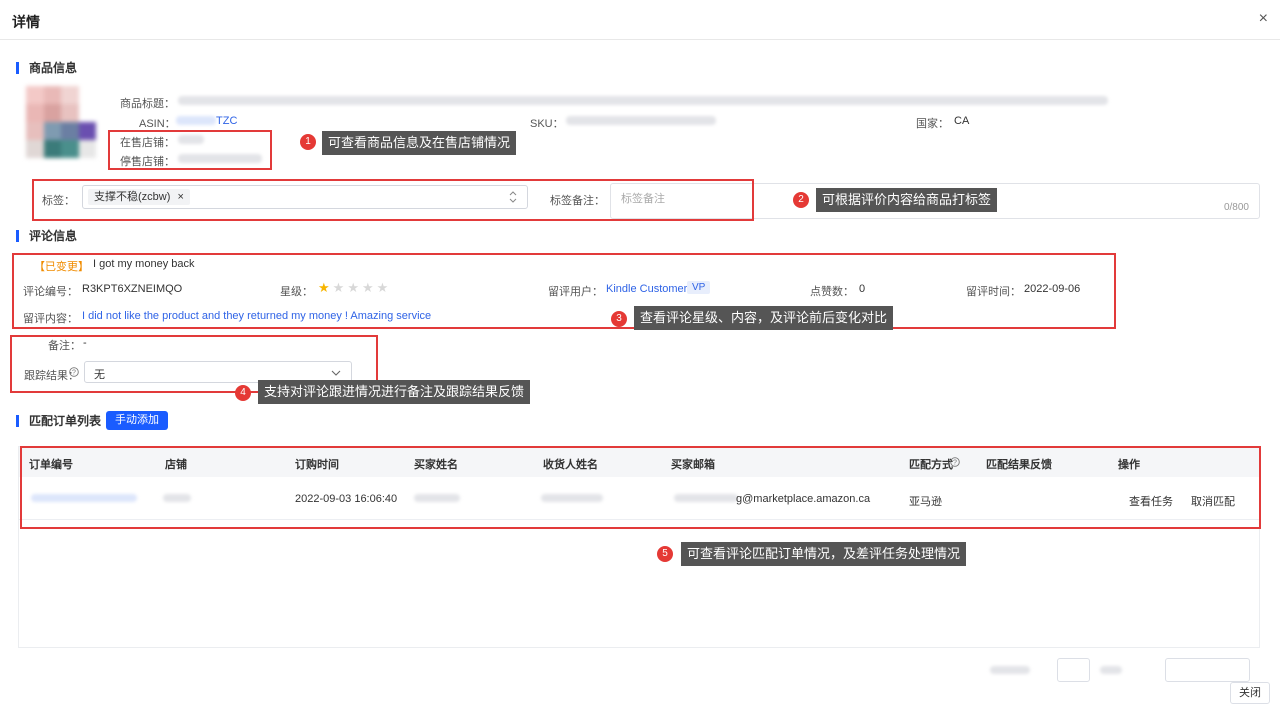 The height and width of the screenshot is (704, 1280). I want to click on close-icon: ×, so click(1263, 19).